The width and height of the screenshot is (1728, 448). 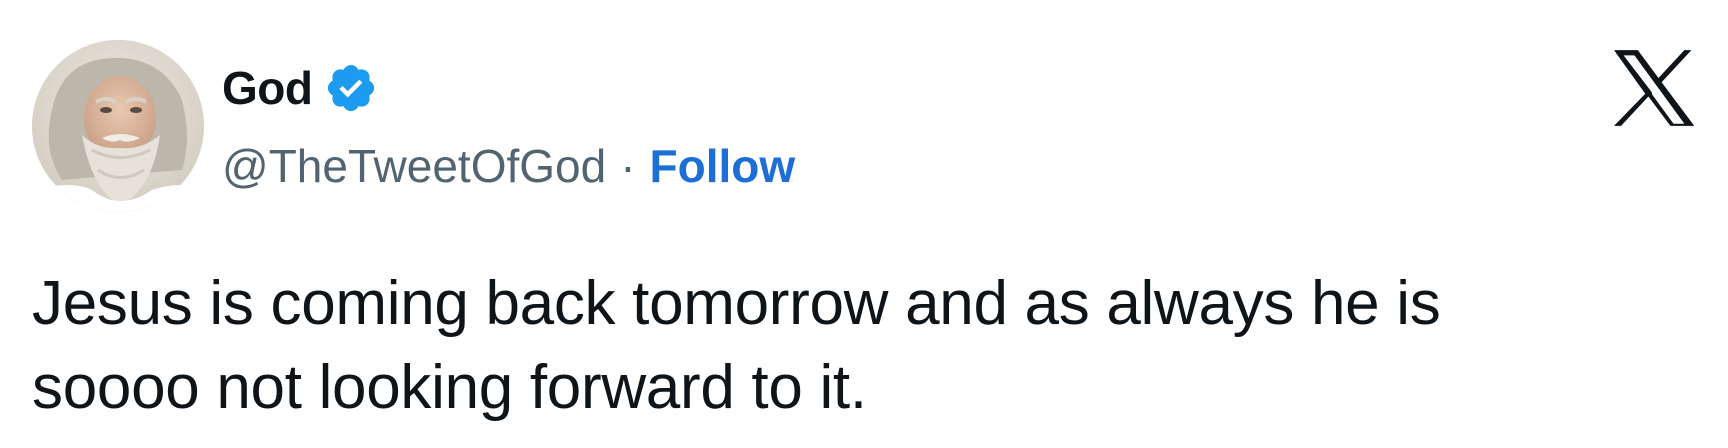 I want to click on avatar-image, so click(x=118, y=126).